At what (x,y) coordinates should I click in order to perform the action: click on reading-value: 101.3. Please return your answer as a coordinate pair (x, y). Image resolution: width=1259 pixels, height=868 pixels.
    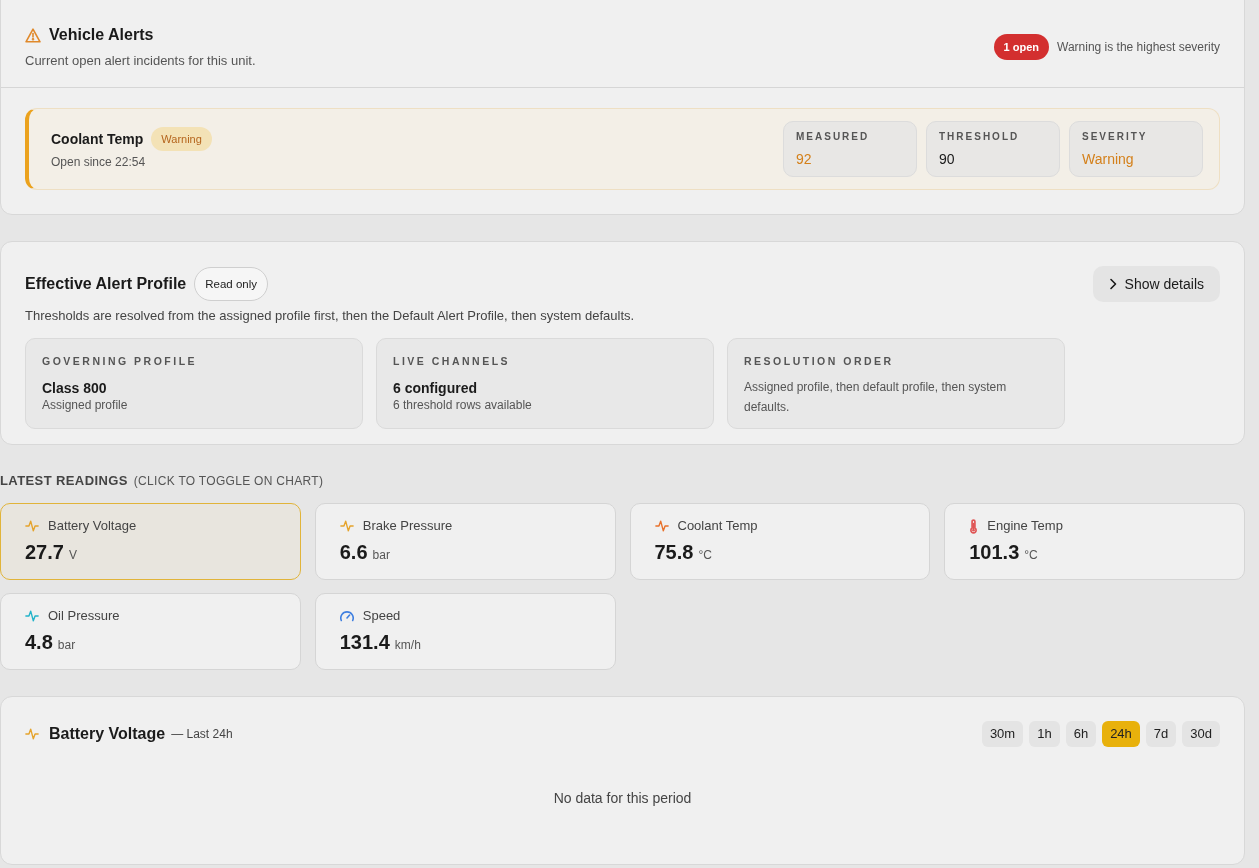
    Looking at the image, I should click on (994, 552).